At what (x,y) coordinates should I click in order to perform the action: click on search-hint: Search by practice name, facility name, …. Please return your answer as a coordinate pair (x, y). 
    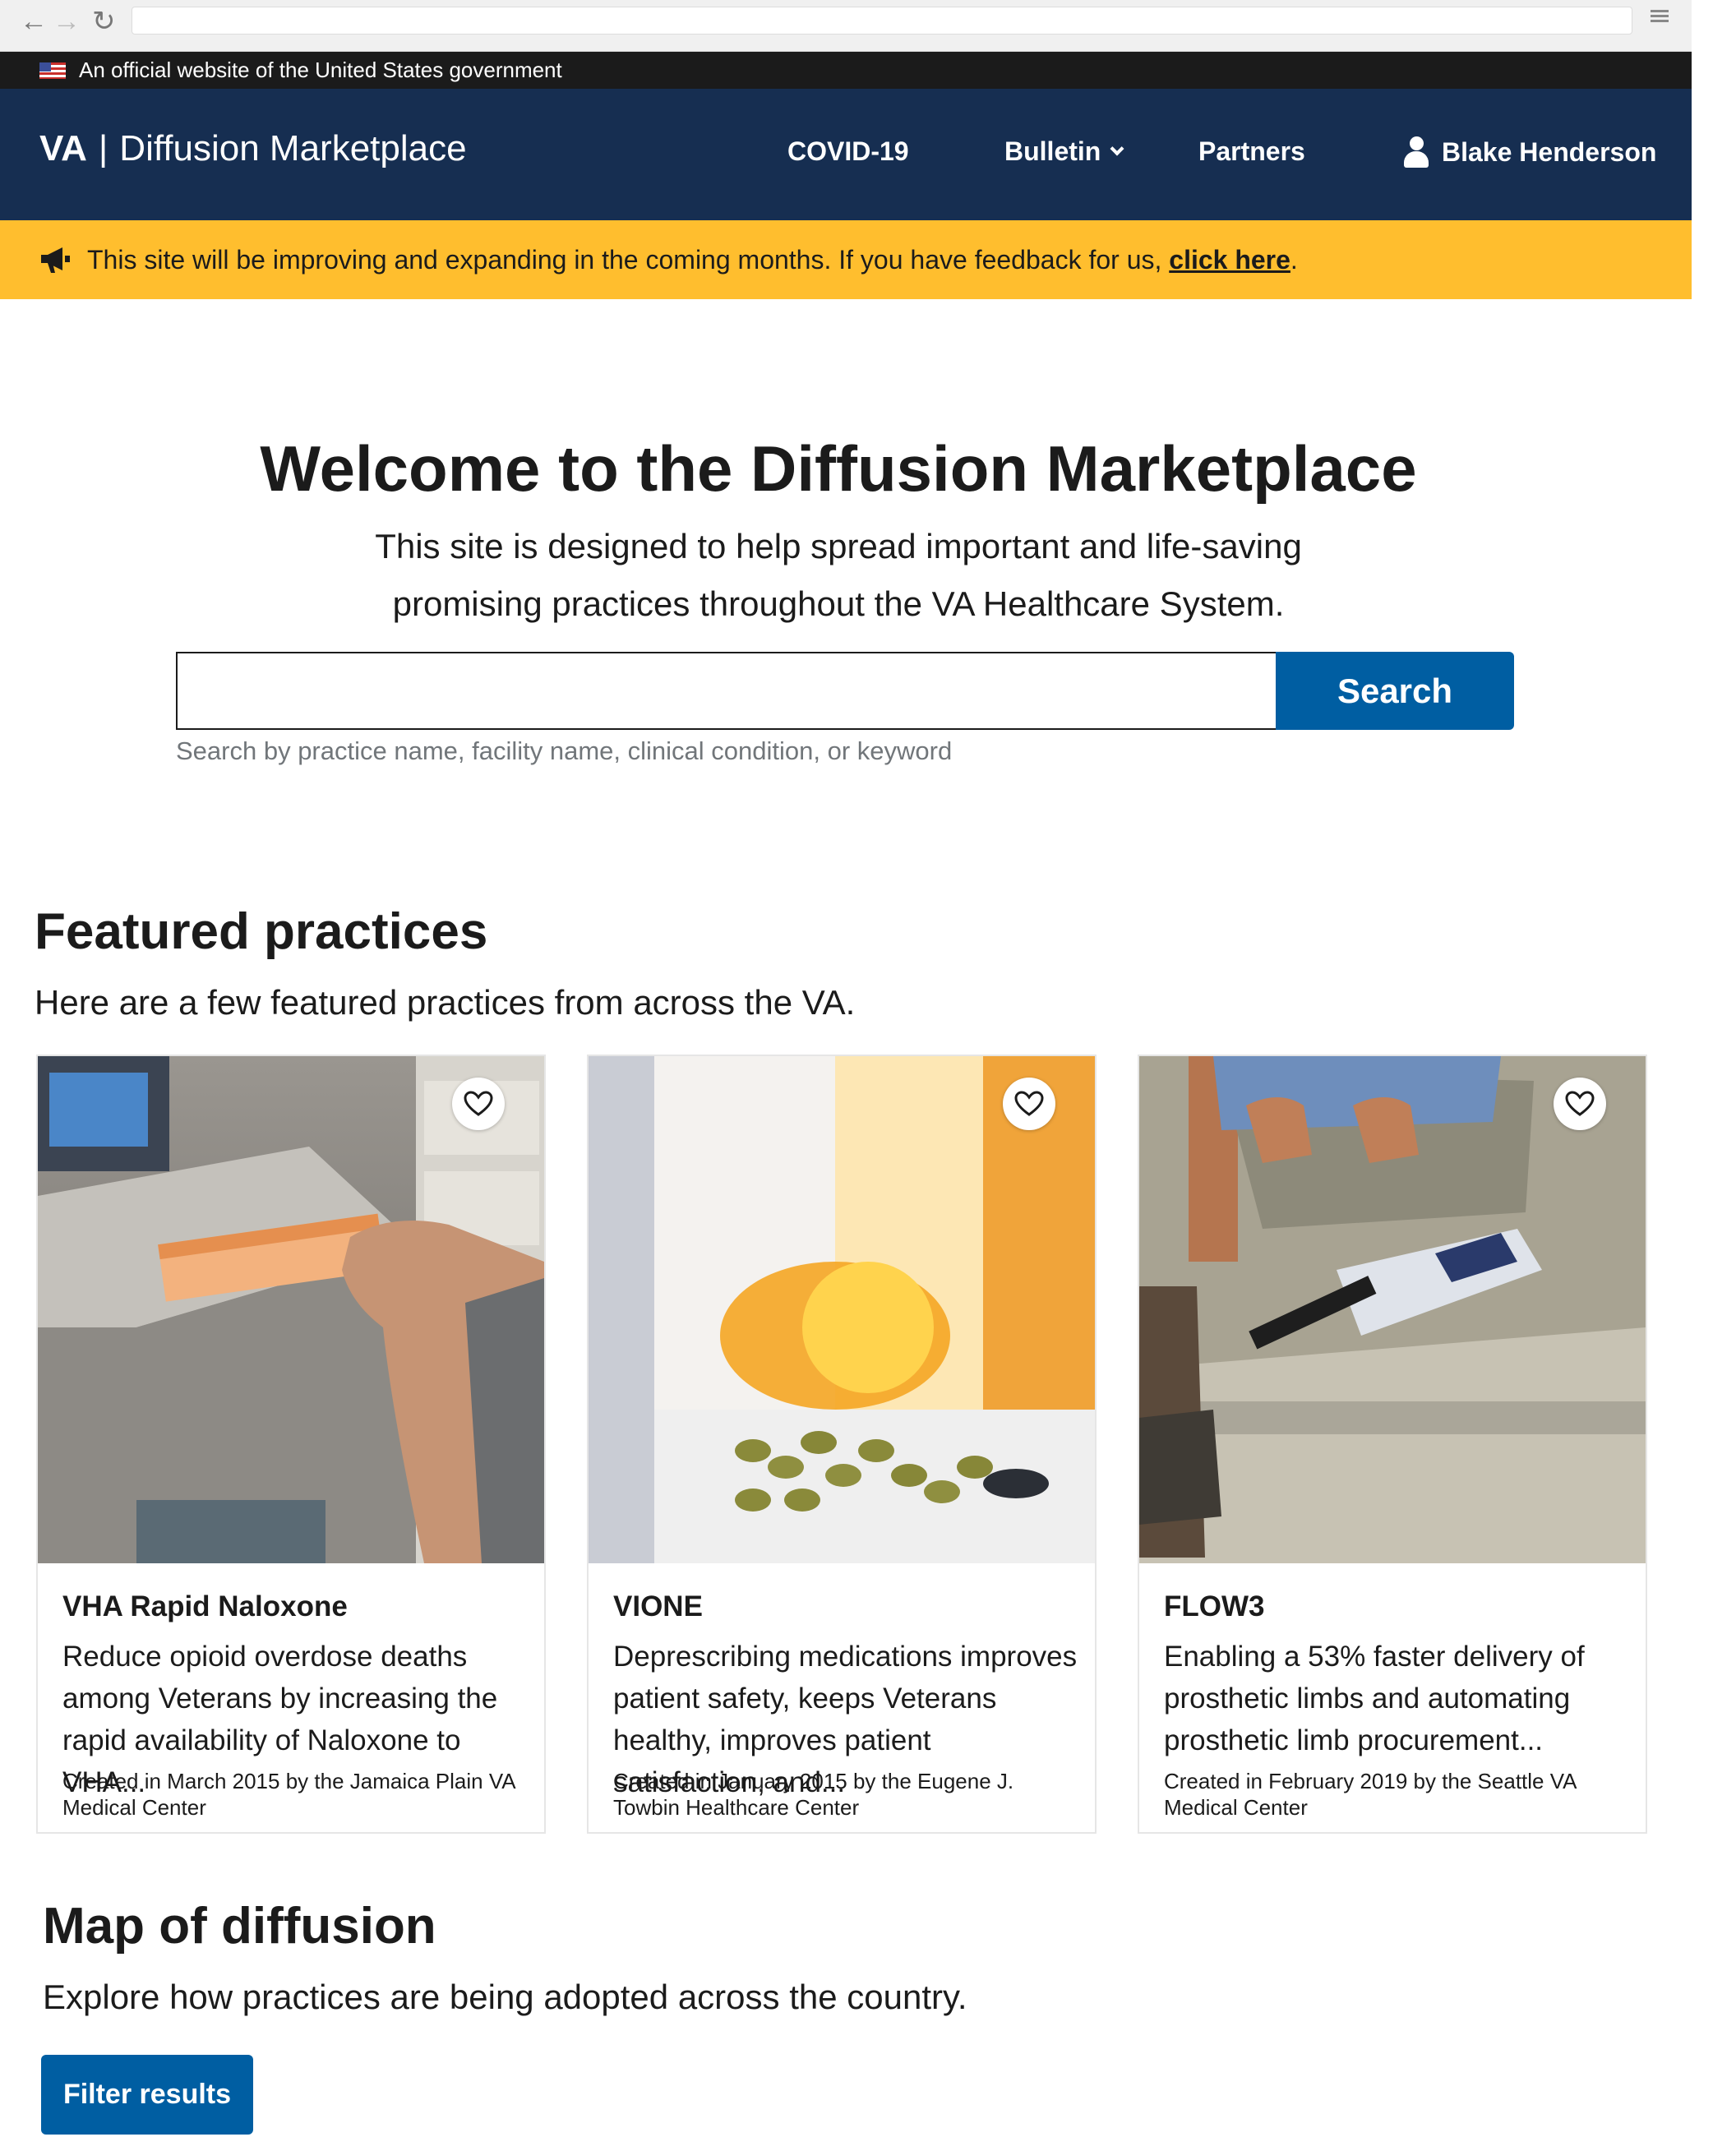
    Looking at the image, I should click on (565, 750).